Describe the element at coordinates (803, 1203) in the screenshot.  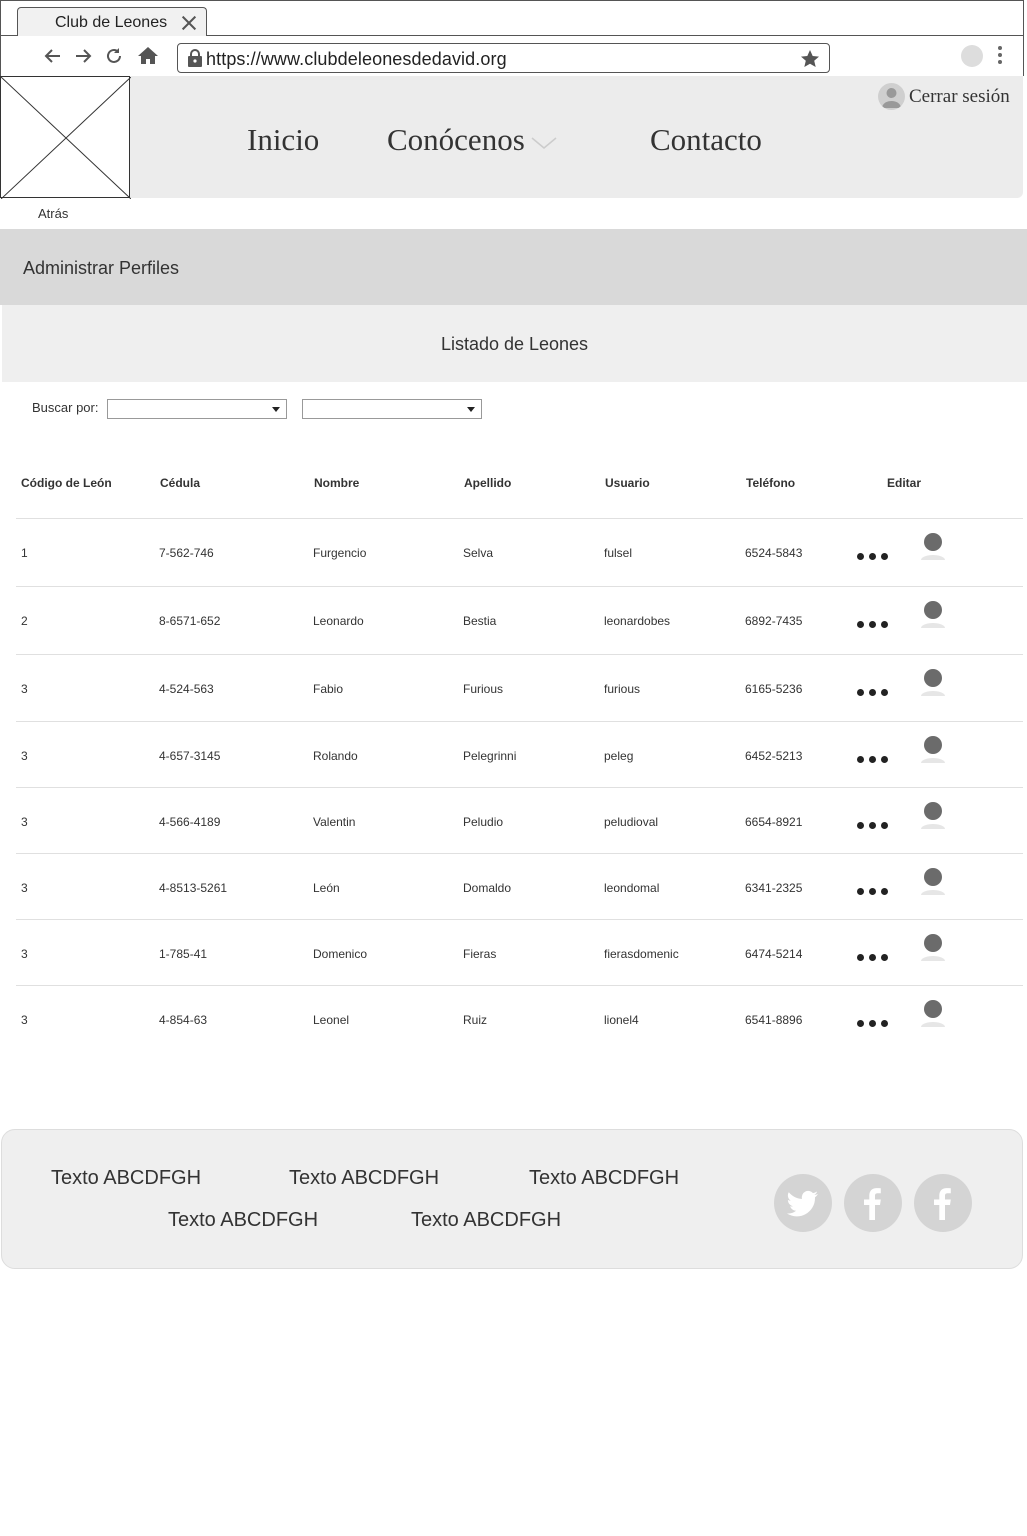
I see `twitter-icon` at that location.